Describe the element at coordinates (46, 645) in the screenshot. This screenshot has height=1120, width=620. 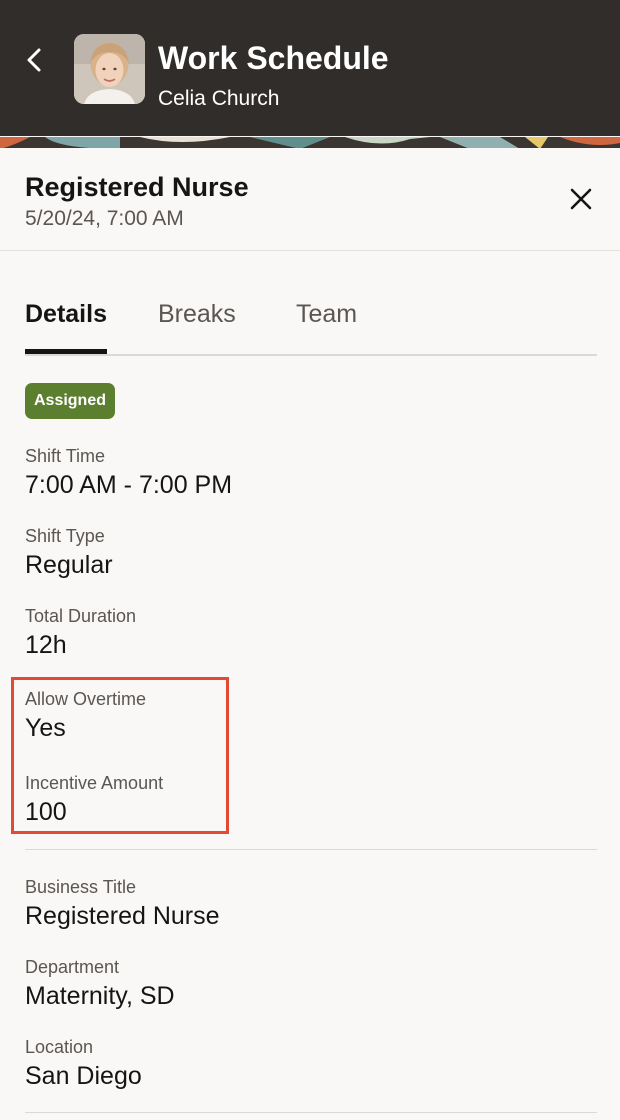
I see `total-duration-value: 12h` at that location.